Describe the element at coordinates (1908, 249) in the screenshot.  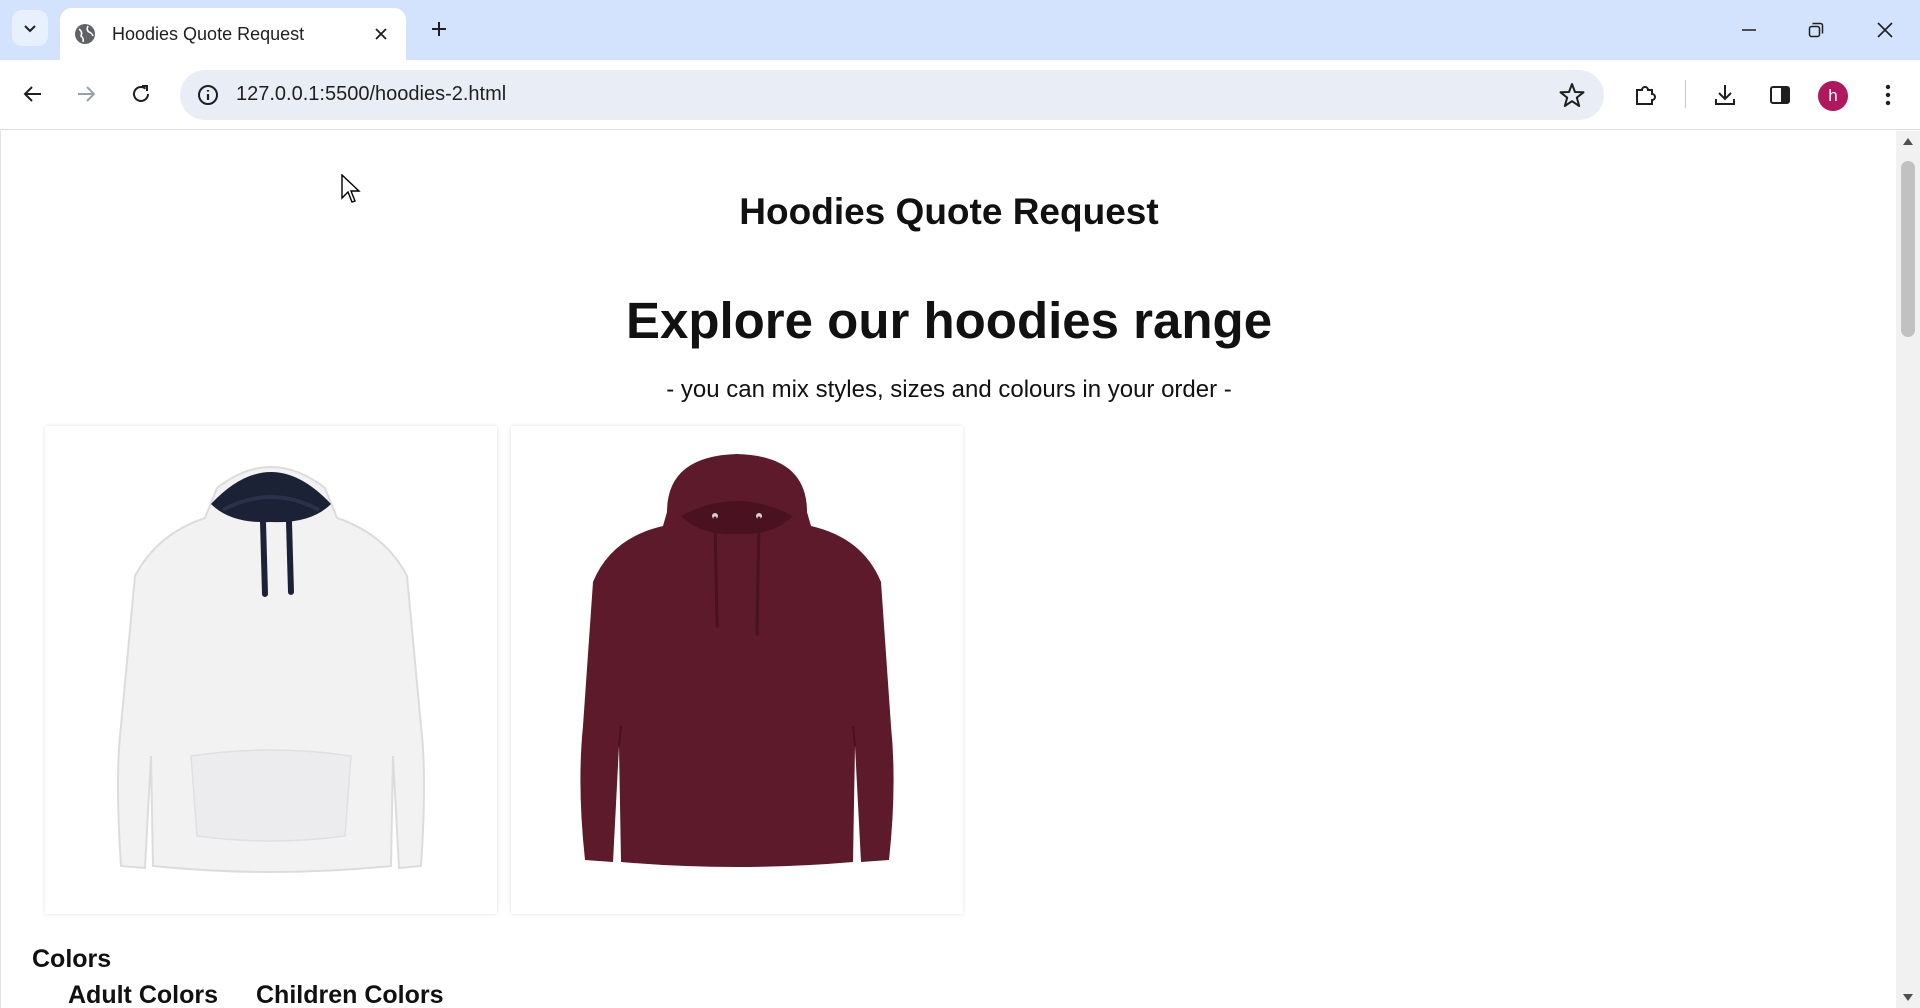
I see `scrollbar-thumb` at that location.